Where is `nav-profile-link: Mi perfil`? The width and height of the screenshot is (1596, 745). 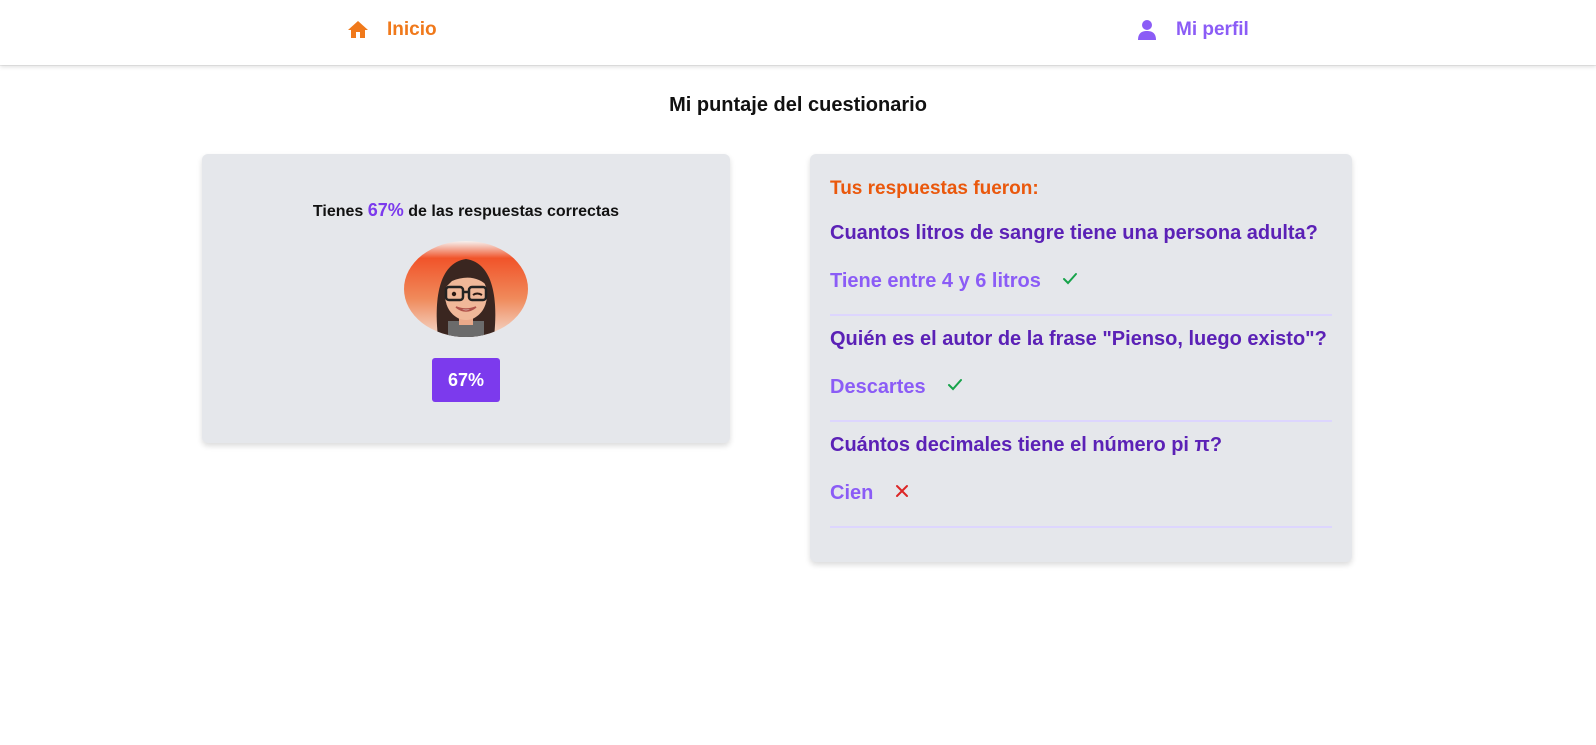 nav-profile-link: Mi perfil is located at coordinates (1192, 30).